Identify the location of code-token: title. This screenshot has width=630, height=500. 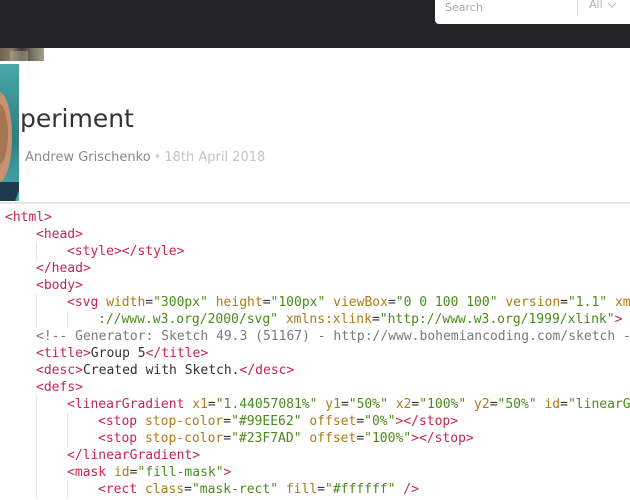
(63, 353).